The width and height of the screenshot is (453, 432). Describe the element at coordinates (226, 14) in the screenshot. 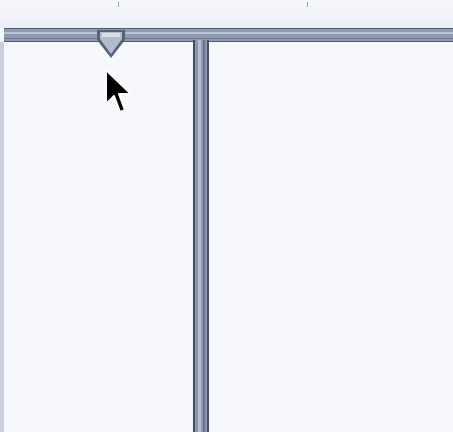

I see `ruler` at that location.